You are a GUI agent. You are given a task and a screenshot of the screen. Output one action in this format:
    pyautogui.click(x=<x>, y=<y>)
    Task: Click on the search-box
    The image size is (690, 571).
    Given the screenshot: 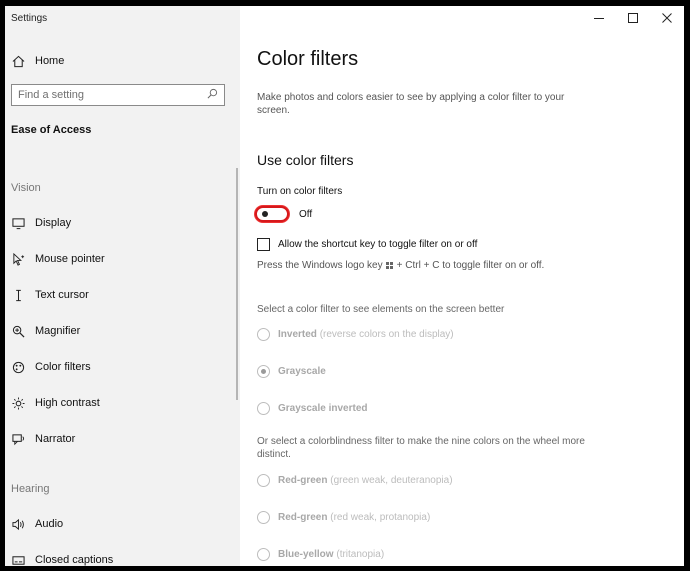 What is the action you would take?
    pyautogui.click(x=118, y=95)
    